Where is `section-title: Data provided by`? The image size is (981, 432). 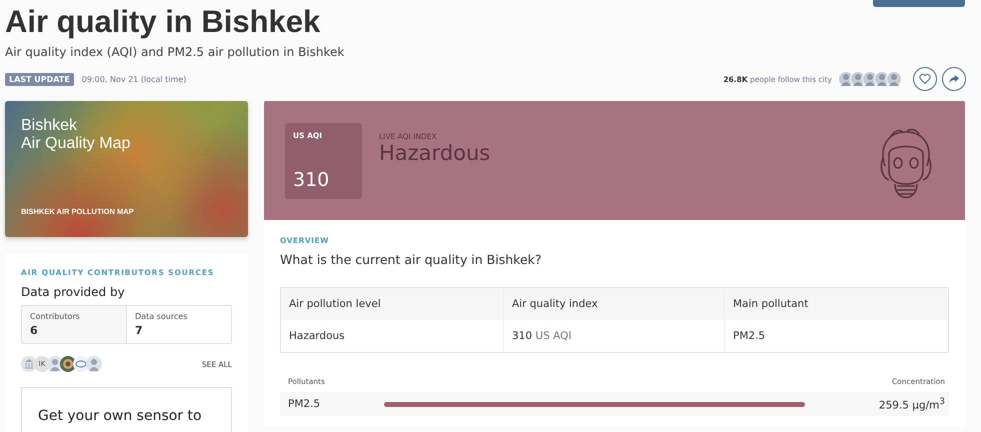 section-title: Data provided by is located at coordinates (73, 292).